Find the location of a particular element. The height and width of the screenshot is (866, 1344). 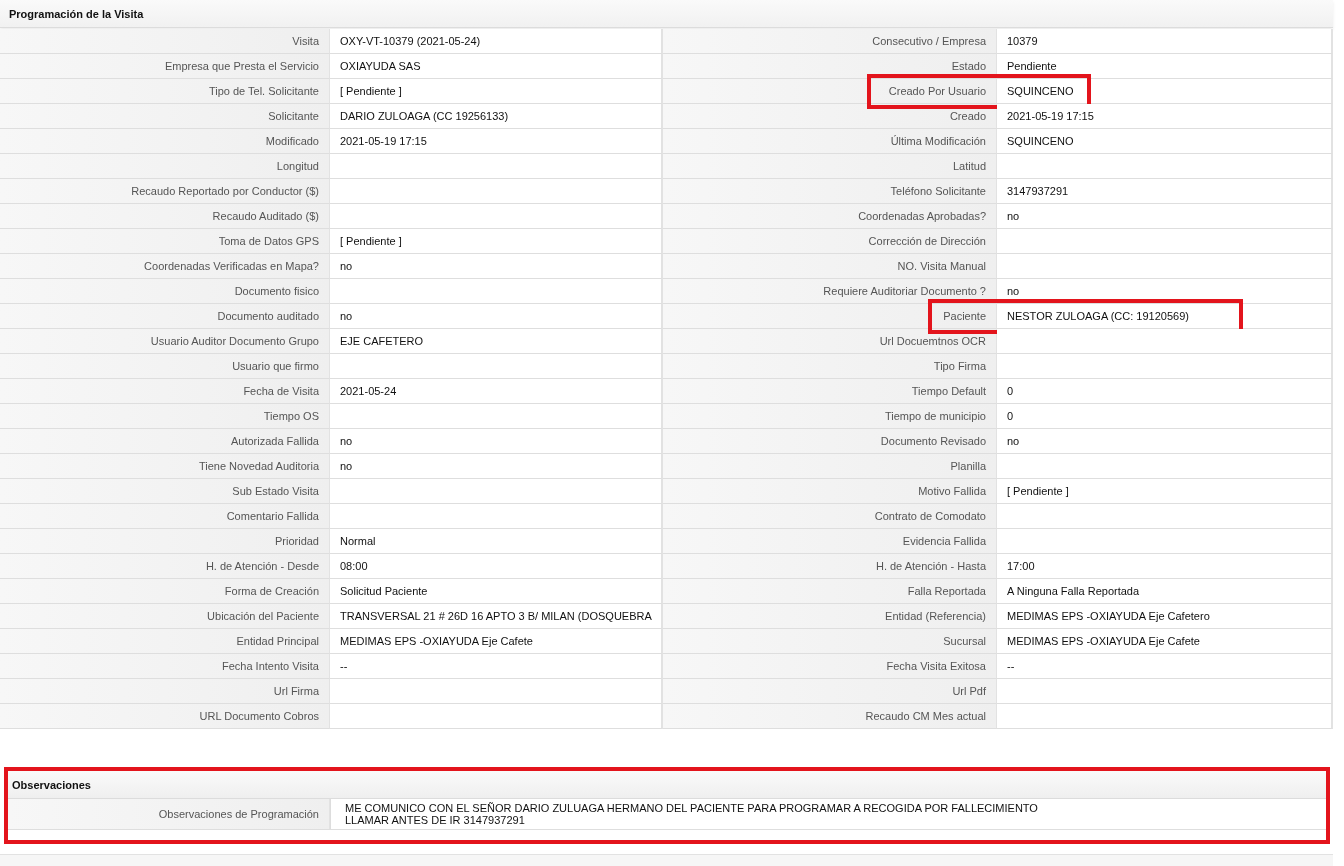

value-cell: 17:00 is located at coordinates (1165, 566).